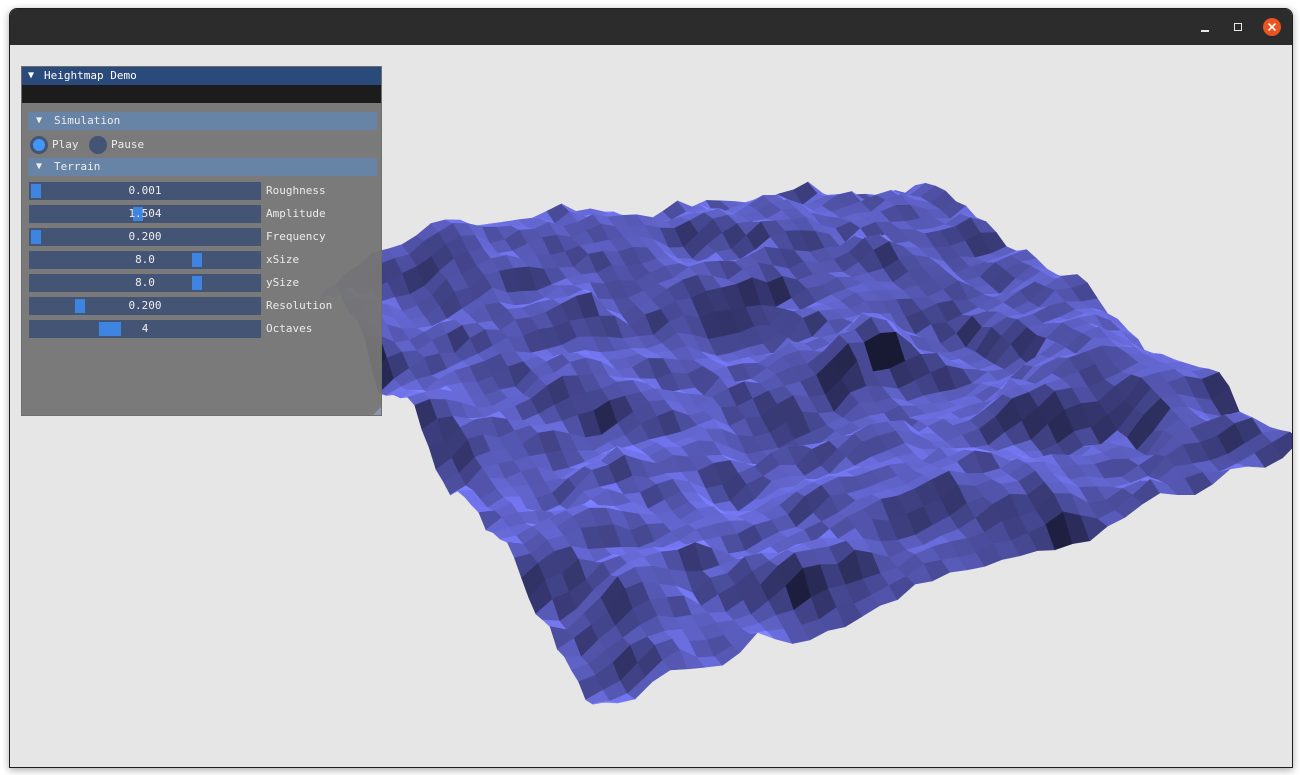 Image resolution: width=1300 pixels, height=775 pixels. Describe the element at coordinates (289, 328) in the screenshot. I see `slider-label: Octaves` at that location.